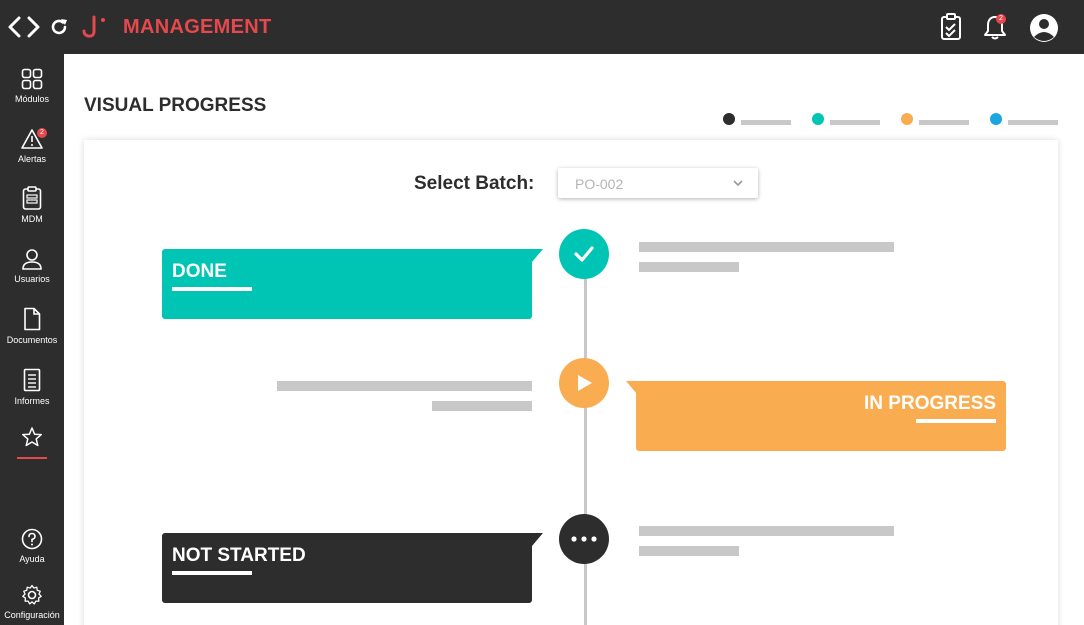 This screenshot has height=625, width=1084. What do you see at coordinates (32, 259) in the screenshot?
I see `user-icon` at bounding box center [32, 259].